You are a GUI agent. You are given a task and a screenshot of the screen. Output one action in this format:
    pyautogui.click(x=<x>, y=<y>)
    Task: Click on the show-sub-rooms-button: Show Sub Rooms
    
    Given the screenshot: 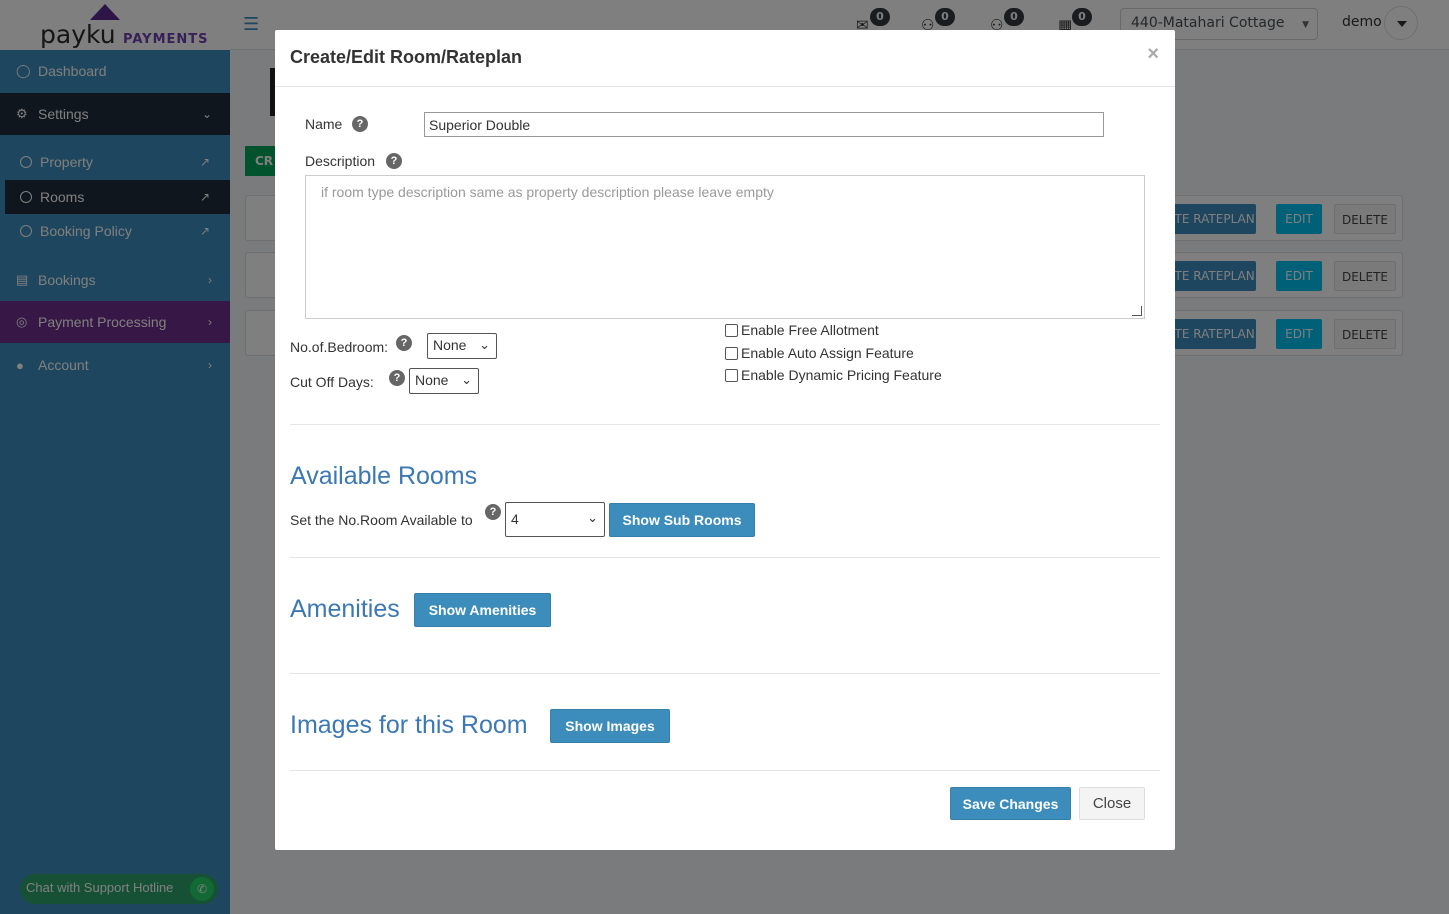 What is the action you would take?
    pyautogui.click(x=682, y=520)
    